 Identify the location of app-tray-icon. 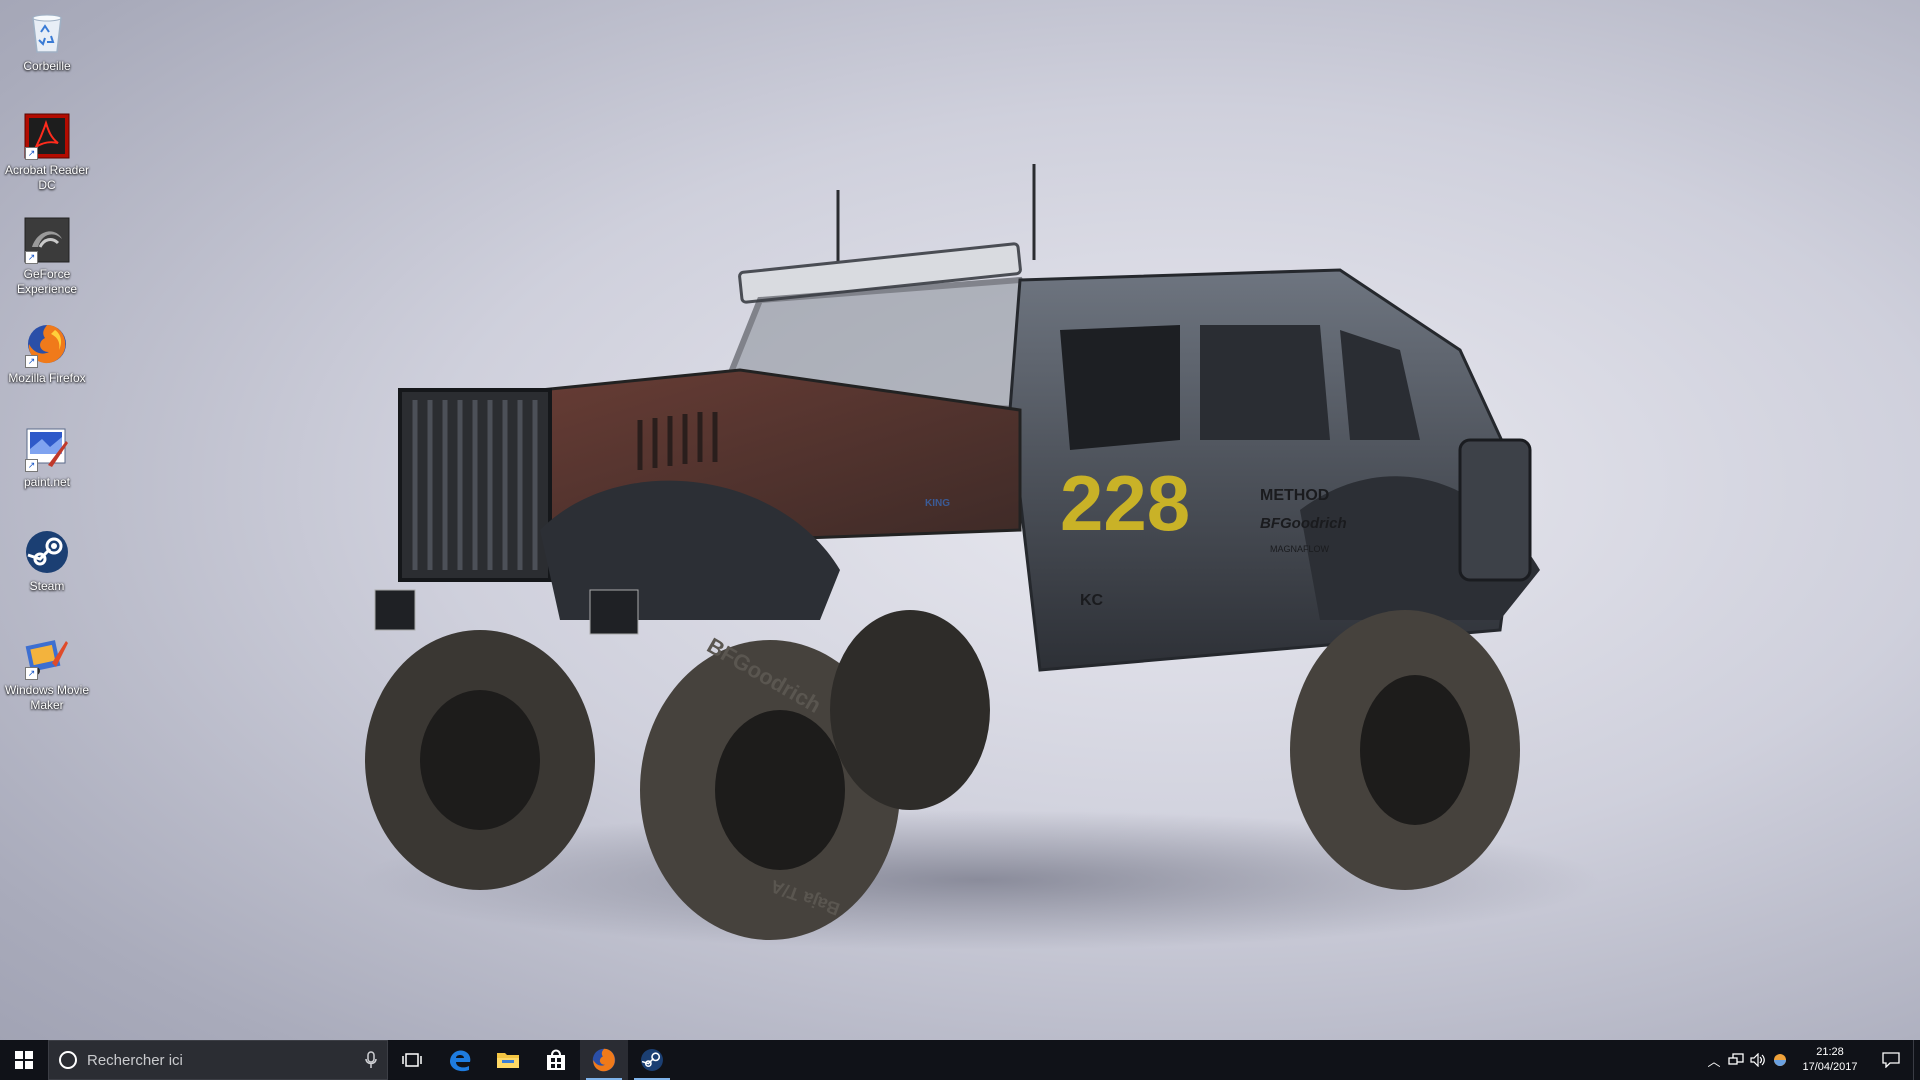
(1780, 1060).